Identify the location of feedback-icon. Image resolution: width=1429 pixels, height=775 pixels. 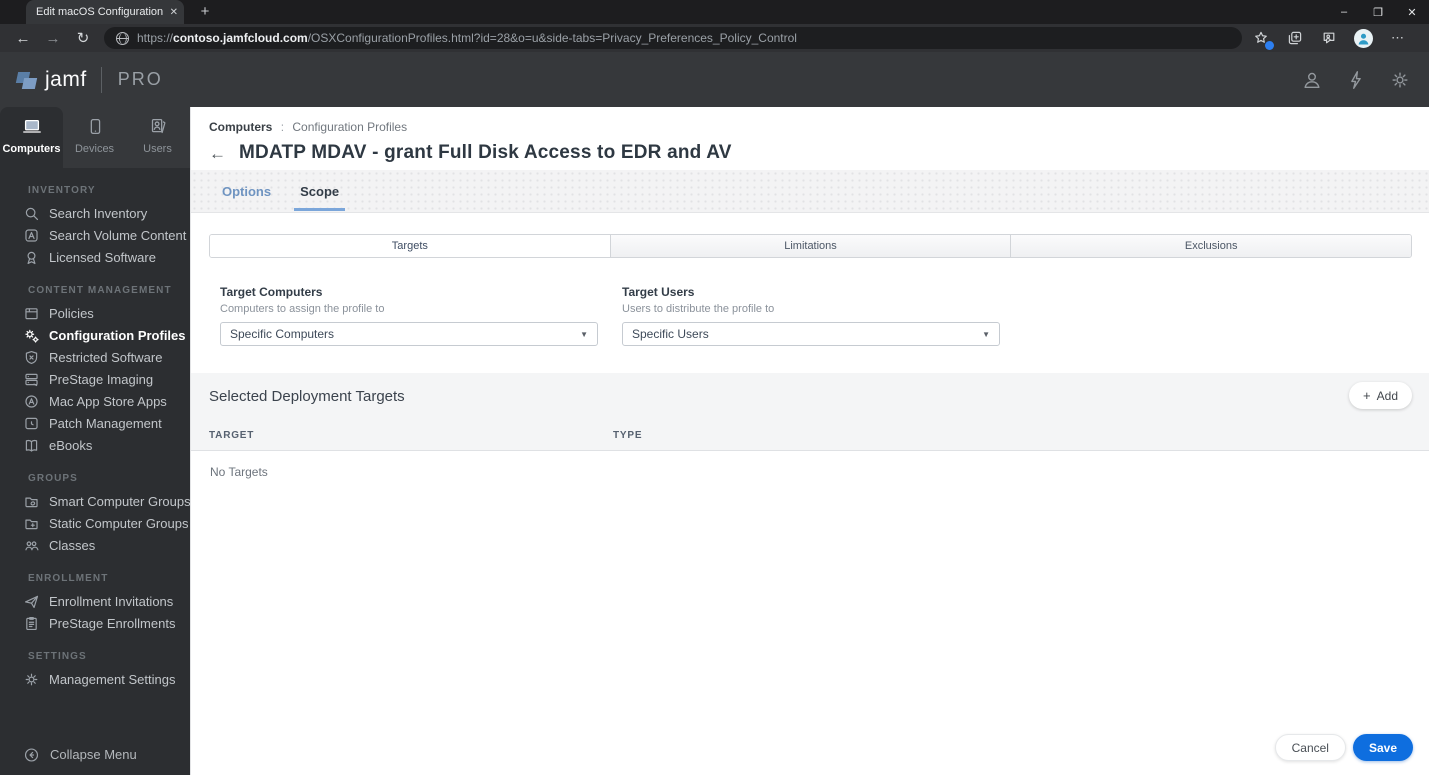
(1329, 38).